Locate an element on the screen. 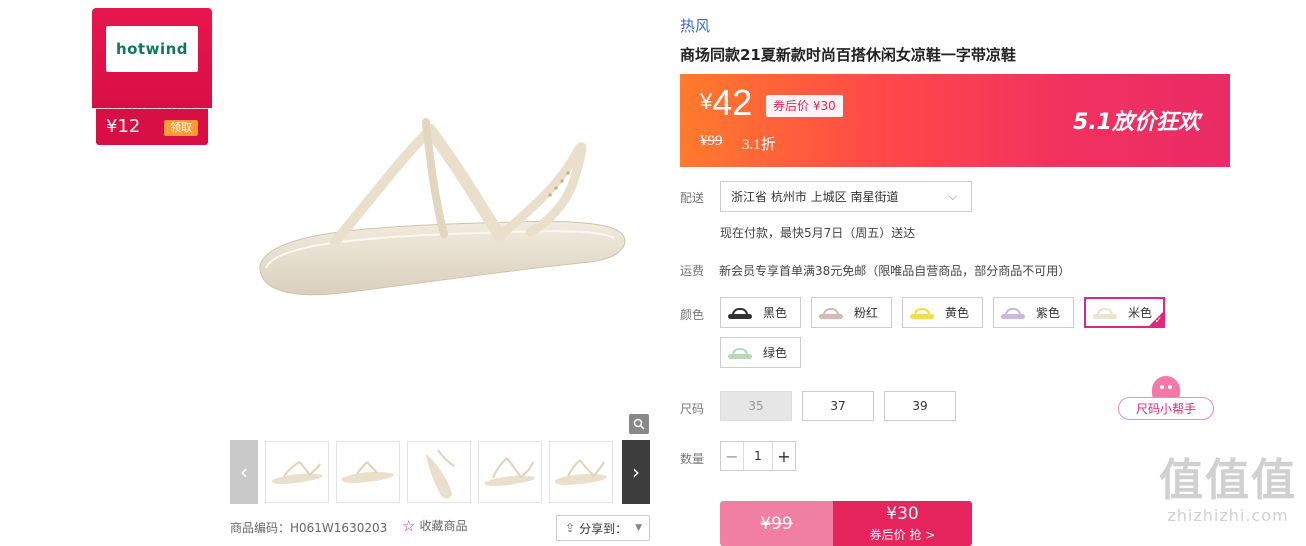  delivery-address: 浙江省 杭州市 上城区 南星街道 is located at coordinates (815, 197).